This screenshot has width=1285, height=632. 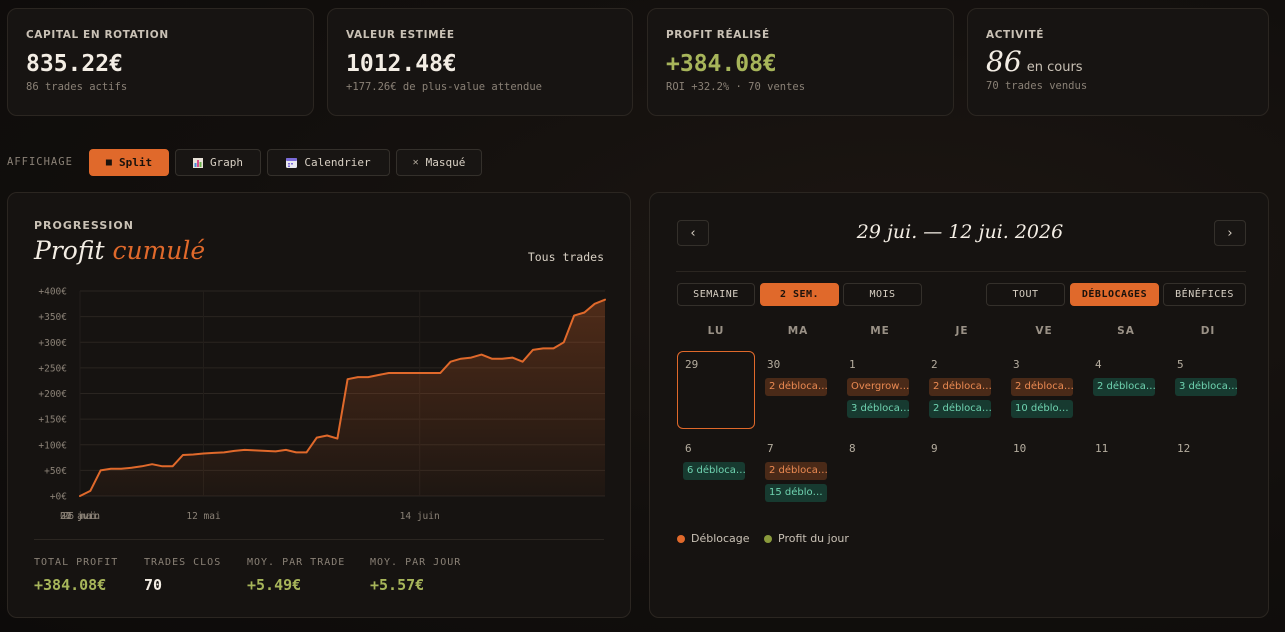 What do you see at coordinates (444, 87) in the screenshot?
I see `stat-sub: +177.26€ de plus-value attendue` at bounding box center [444, 87].